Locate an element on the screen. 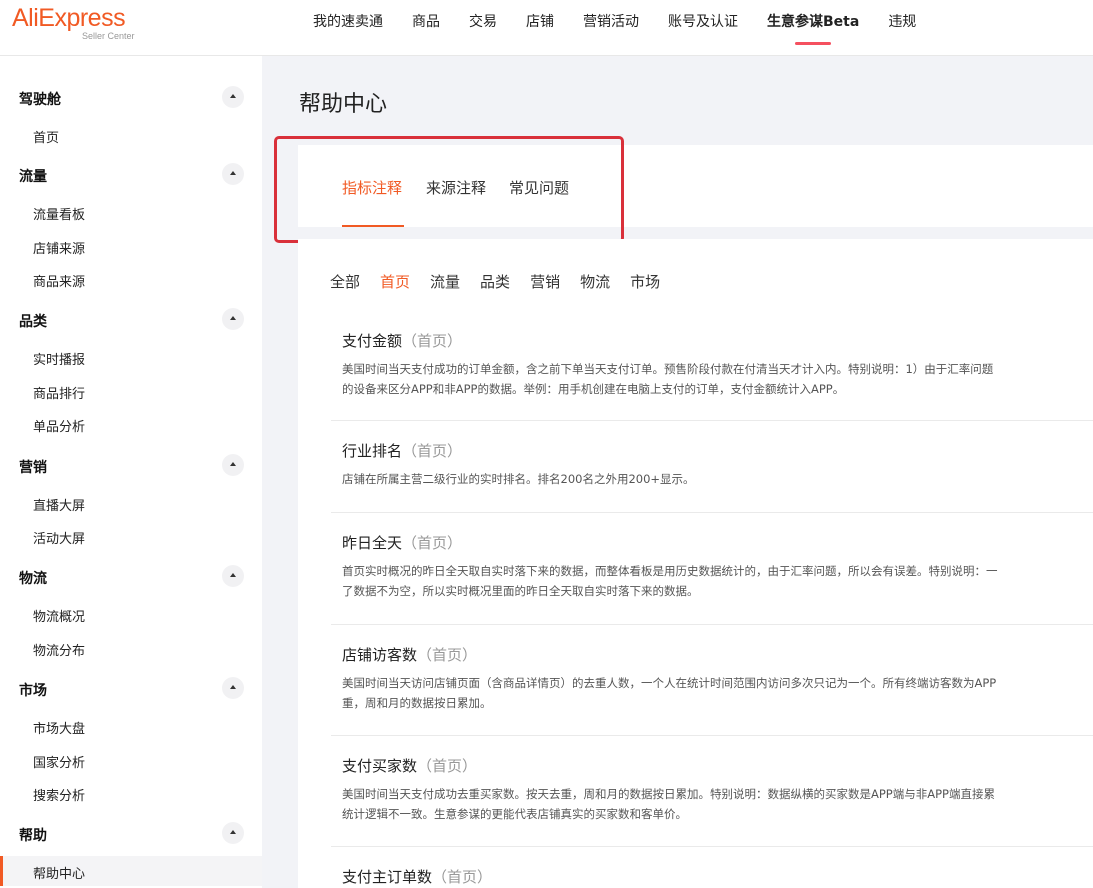  sidebar-item-label: 帮助中心 is located at coordinates (59, 874).